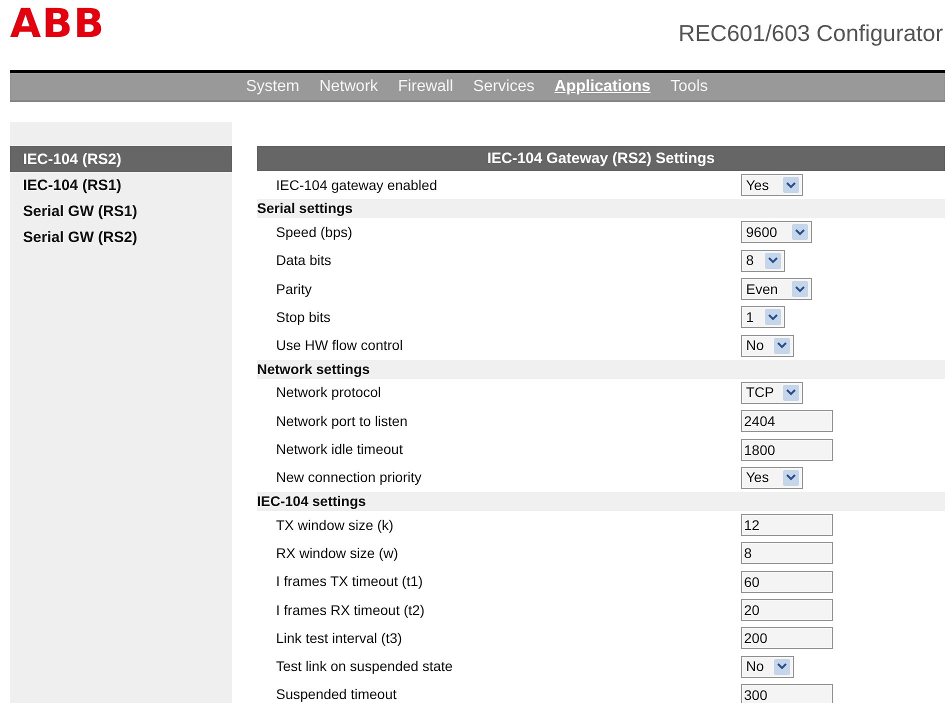 The height and width of the screenshot is (703, 951). What do you see at coordinates (328, 392) in the screenshot?
I see `field-label: Network protocol` at bounding box center [328, 392].